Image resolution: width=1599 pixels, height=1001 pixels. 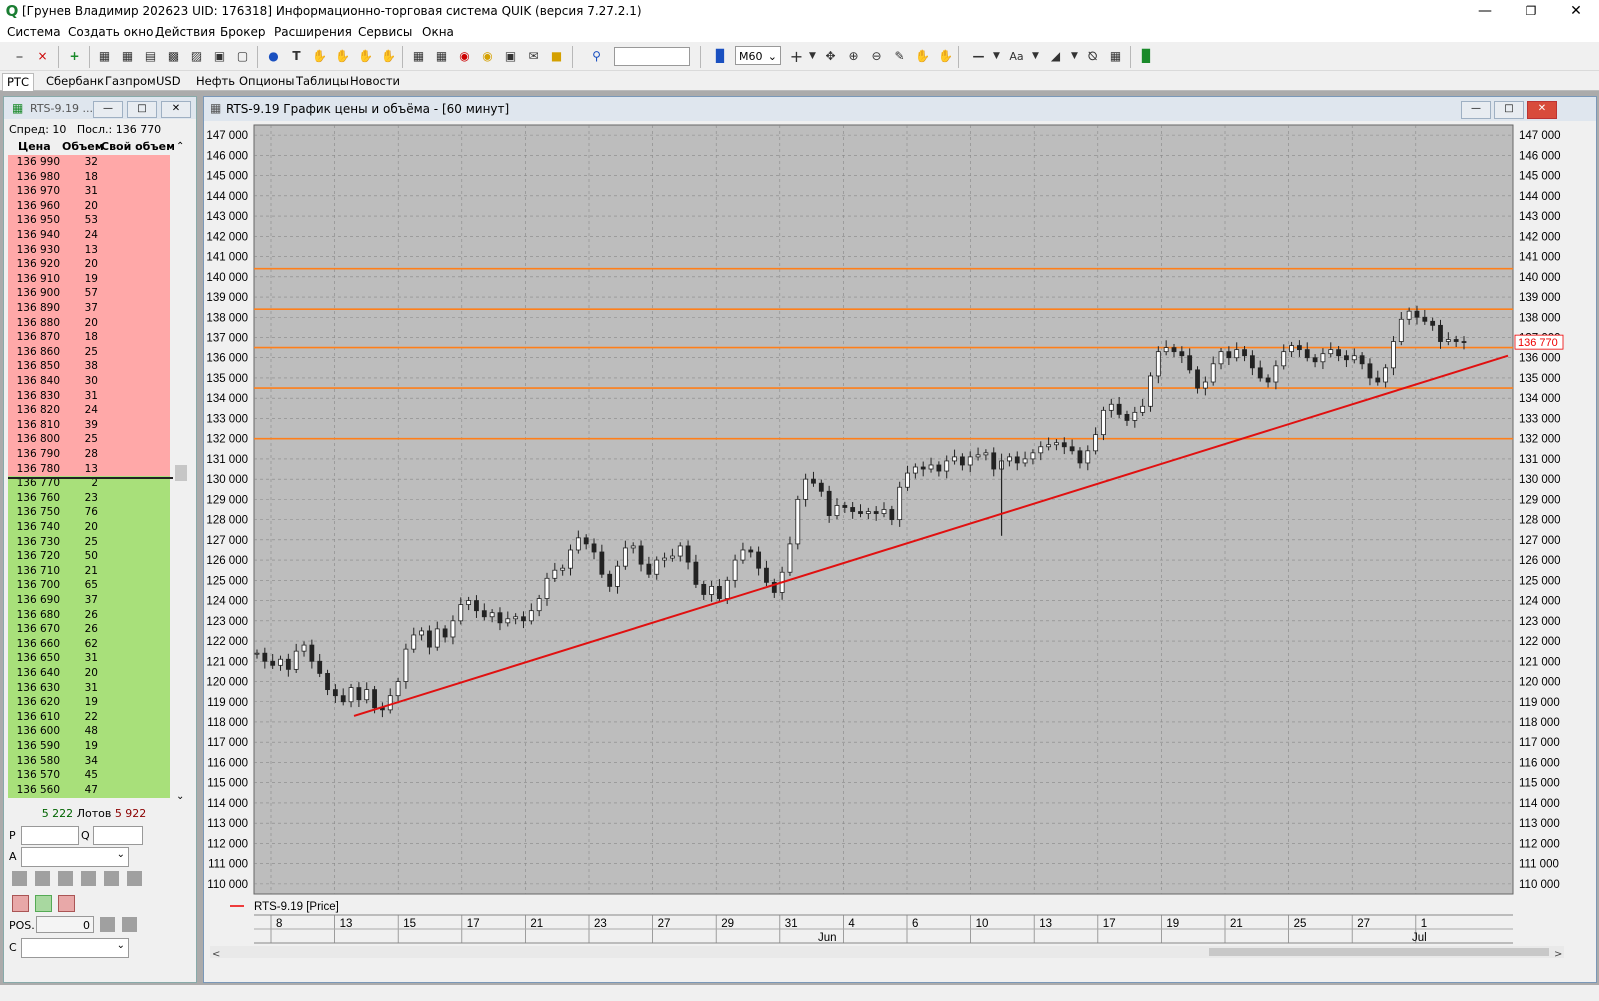 What do you see at coordinates (1074, 56) in the screenshot?
I see `fill-dropdown-icon: ▼` at bounding box center [1074, 56].